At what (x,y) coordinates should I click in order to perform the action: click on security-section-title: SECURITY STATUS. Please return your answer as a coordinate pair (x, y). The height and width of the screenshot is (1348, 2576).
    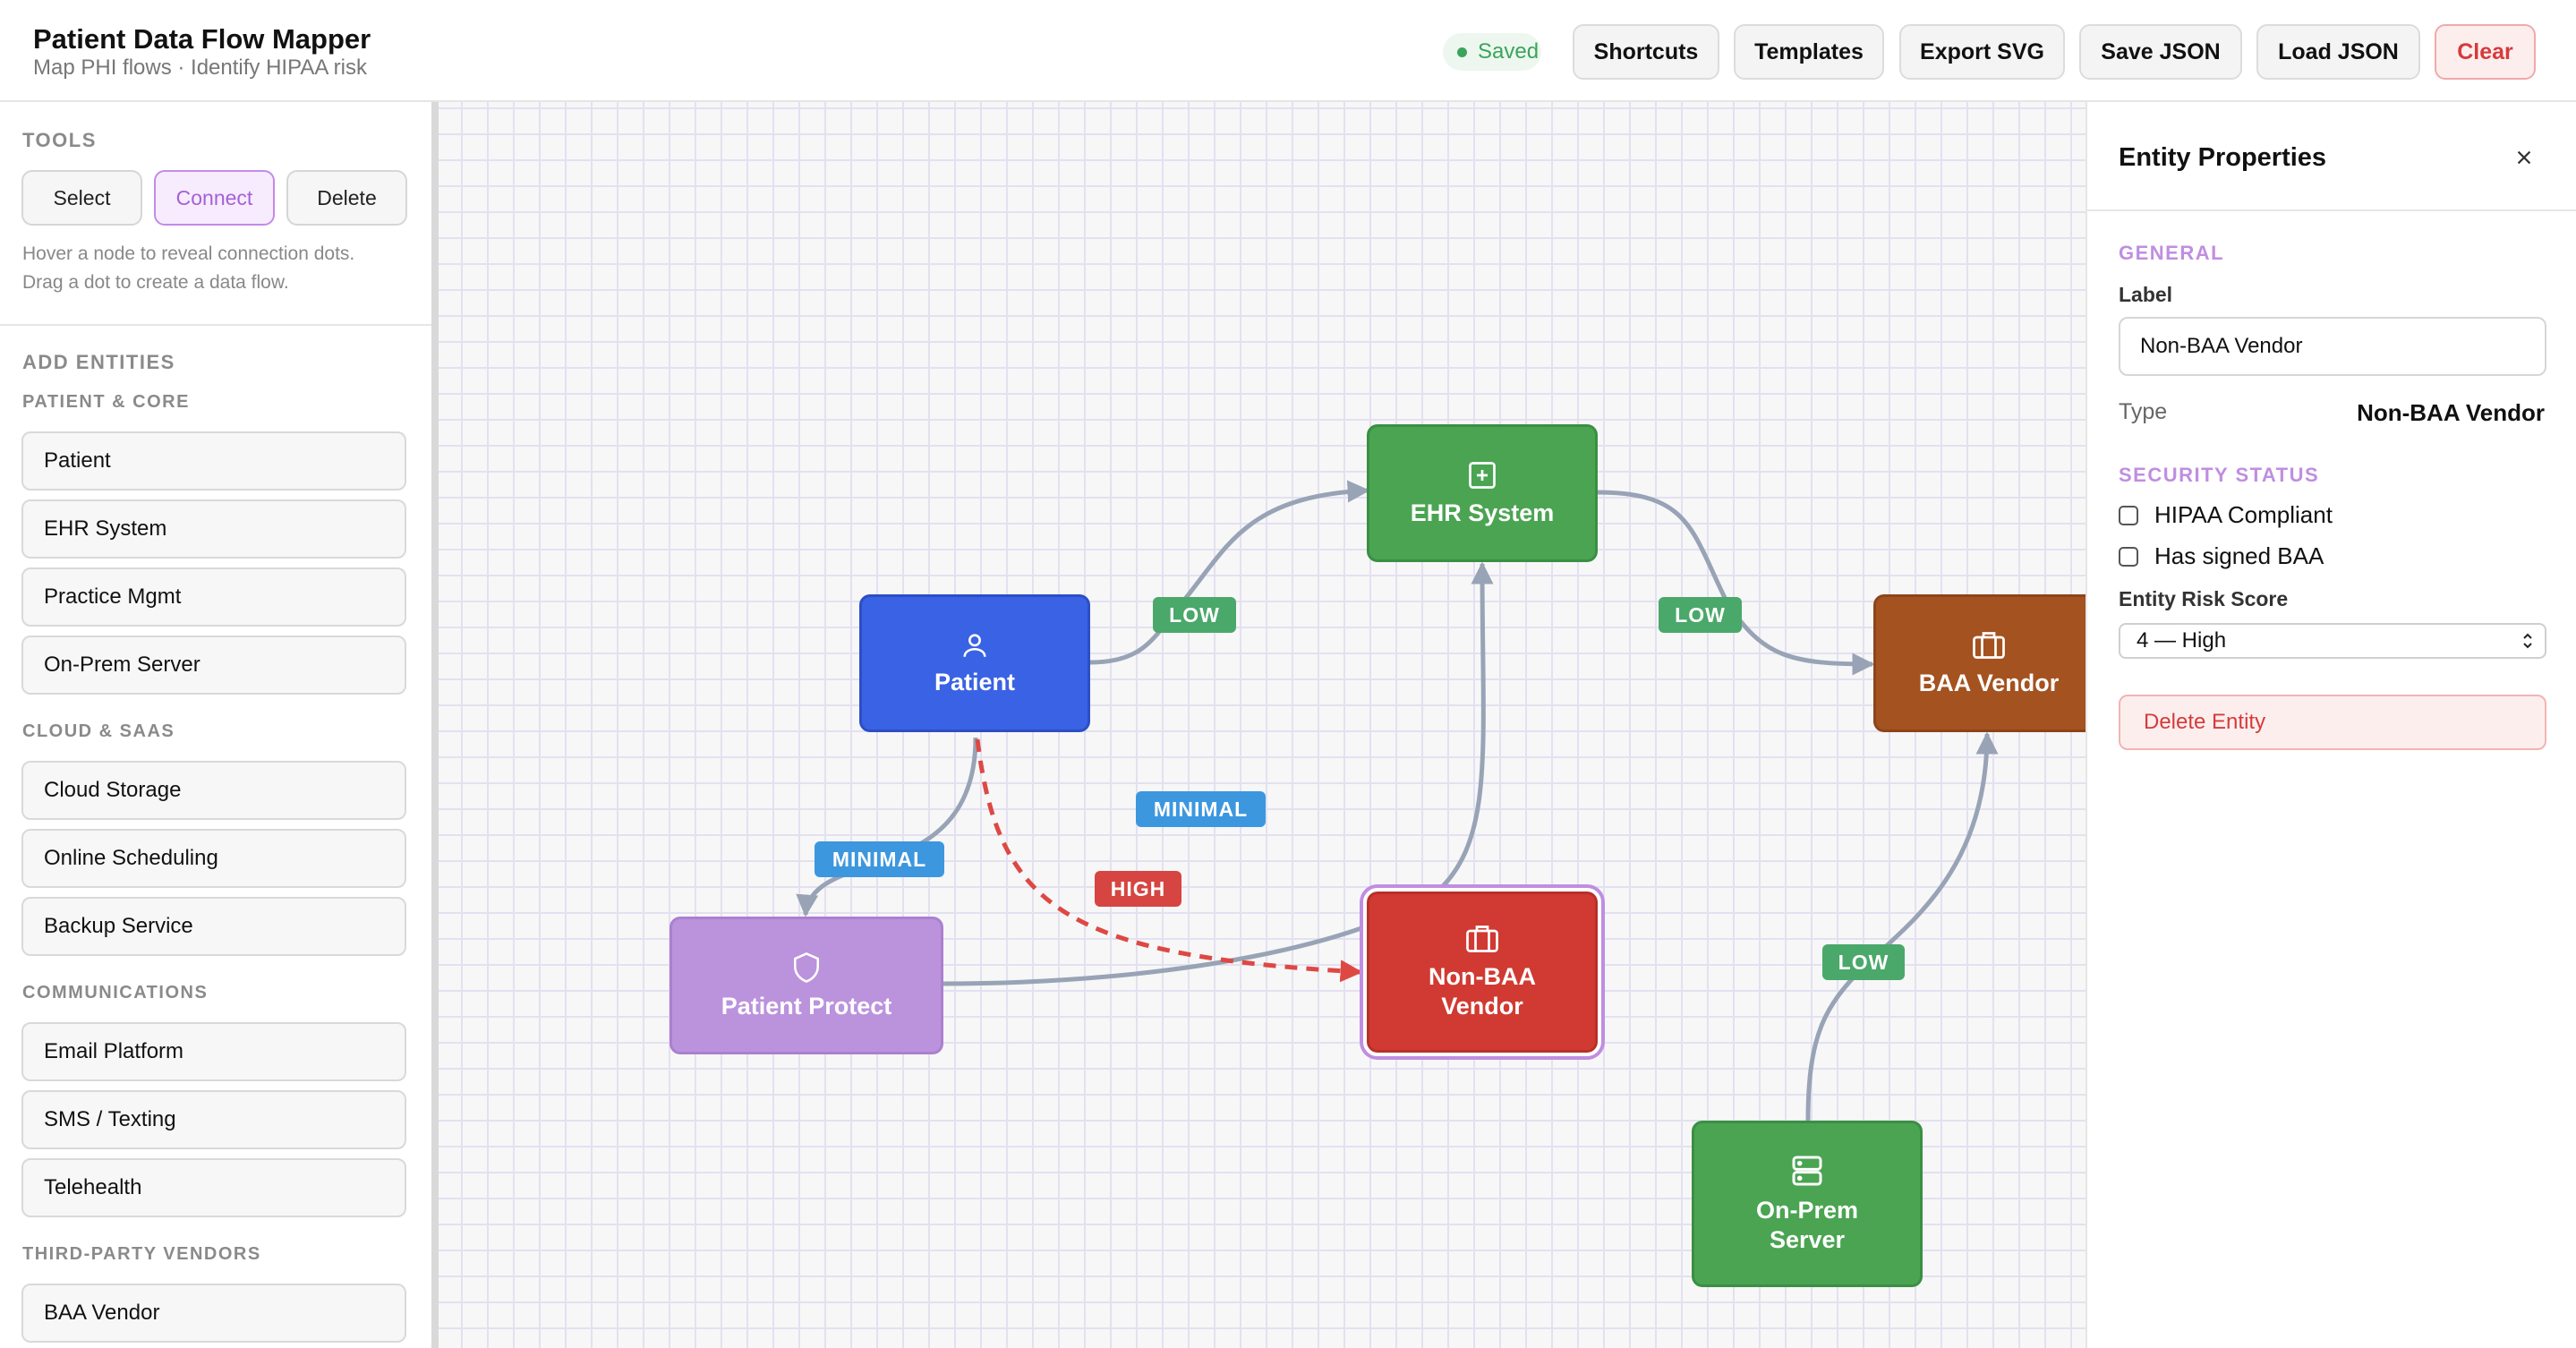
    Looking at the image, I should click on (2219, 475).